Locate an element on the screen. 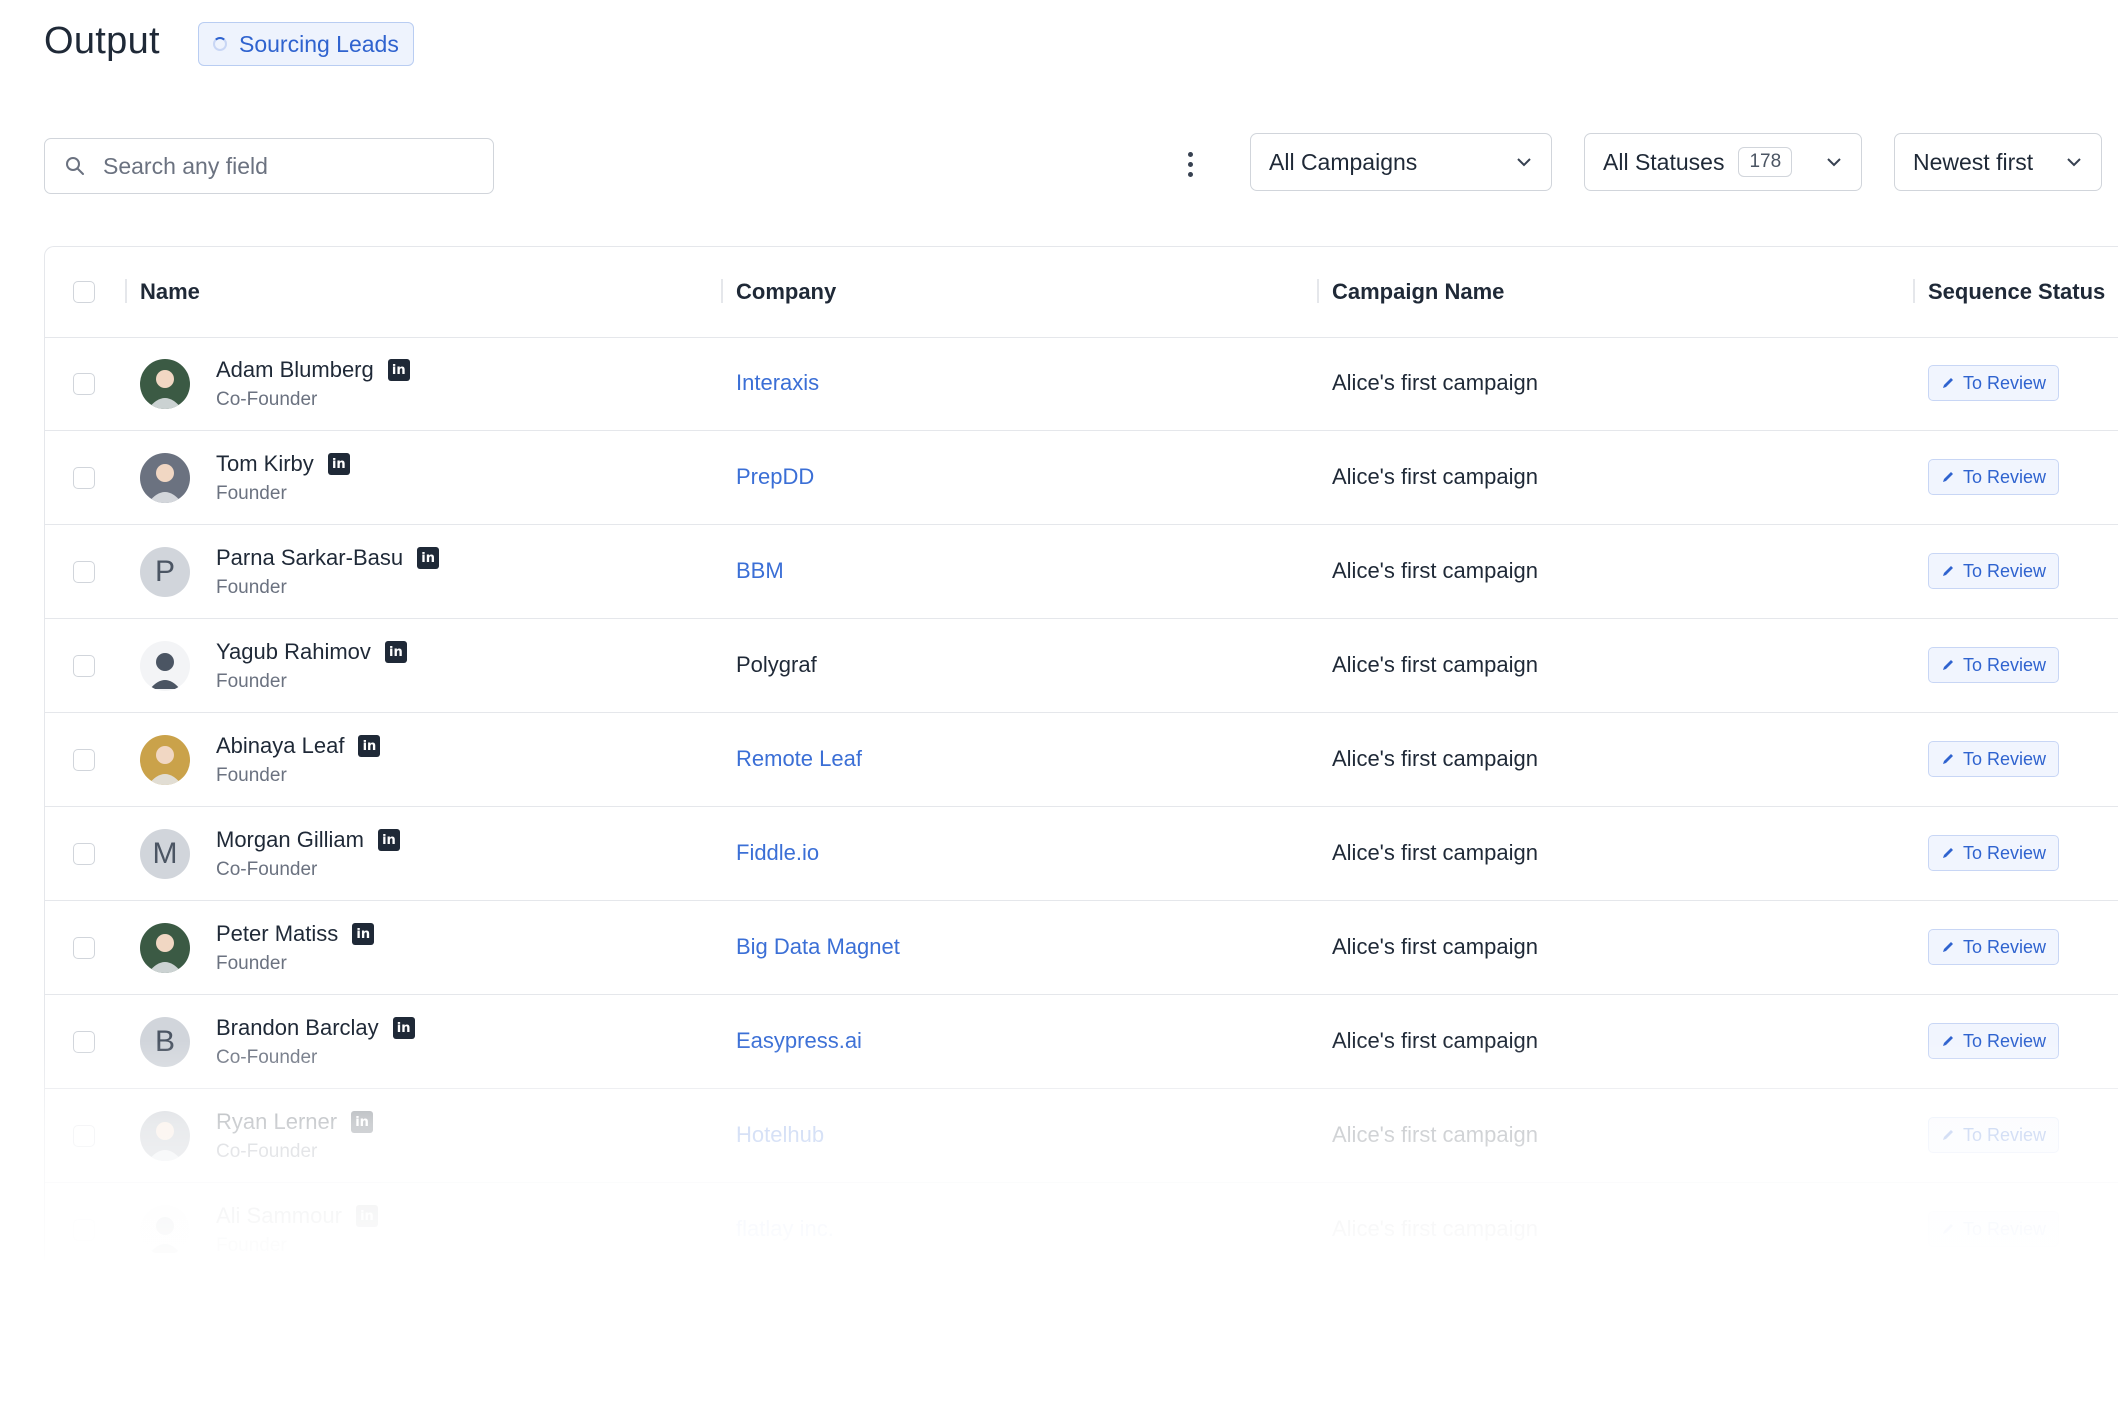 Image resolution: width=2118 pixels, height=1428 pixels. spinner-icon is located at coordinates (220, 44).